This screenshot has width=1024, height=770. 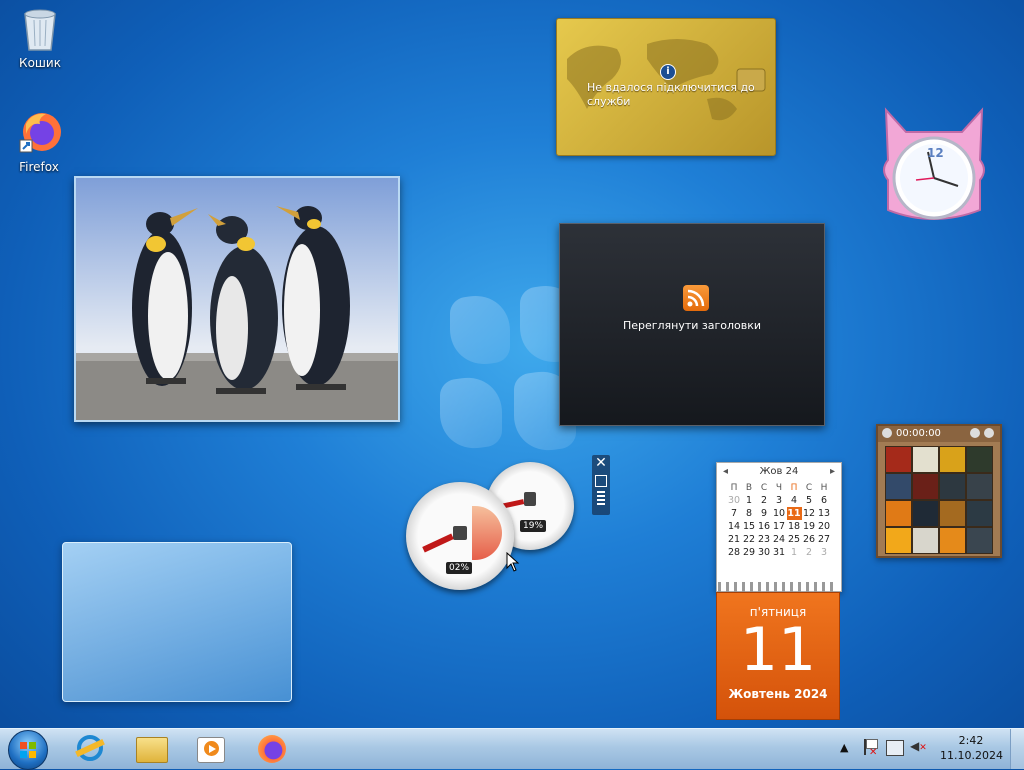 What do you see at coordinates (809, 513) in the screenshot?
I see `calendar-day: 12` at bounding box center [809, 513].